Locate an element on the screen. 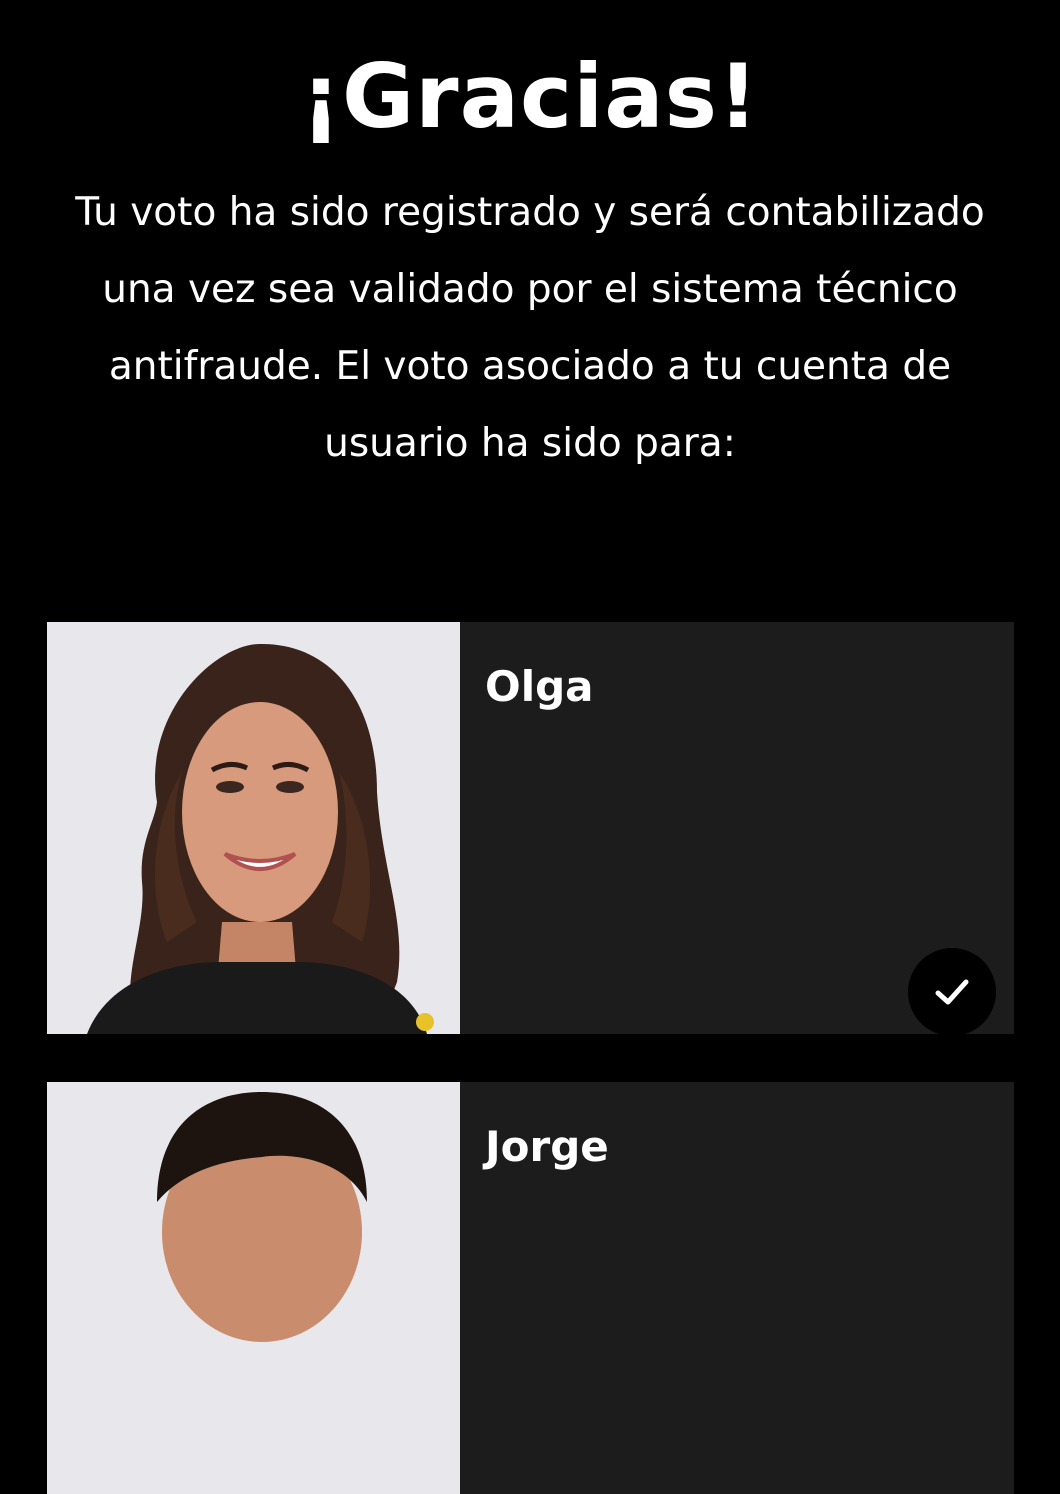 Image resolution: width=1060 pixels, height=1494 pixels. candidate-photo-jorge is located at coordinates (253, 1288).